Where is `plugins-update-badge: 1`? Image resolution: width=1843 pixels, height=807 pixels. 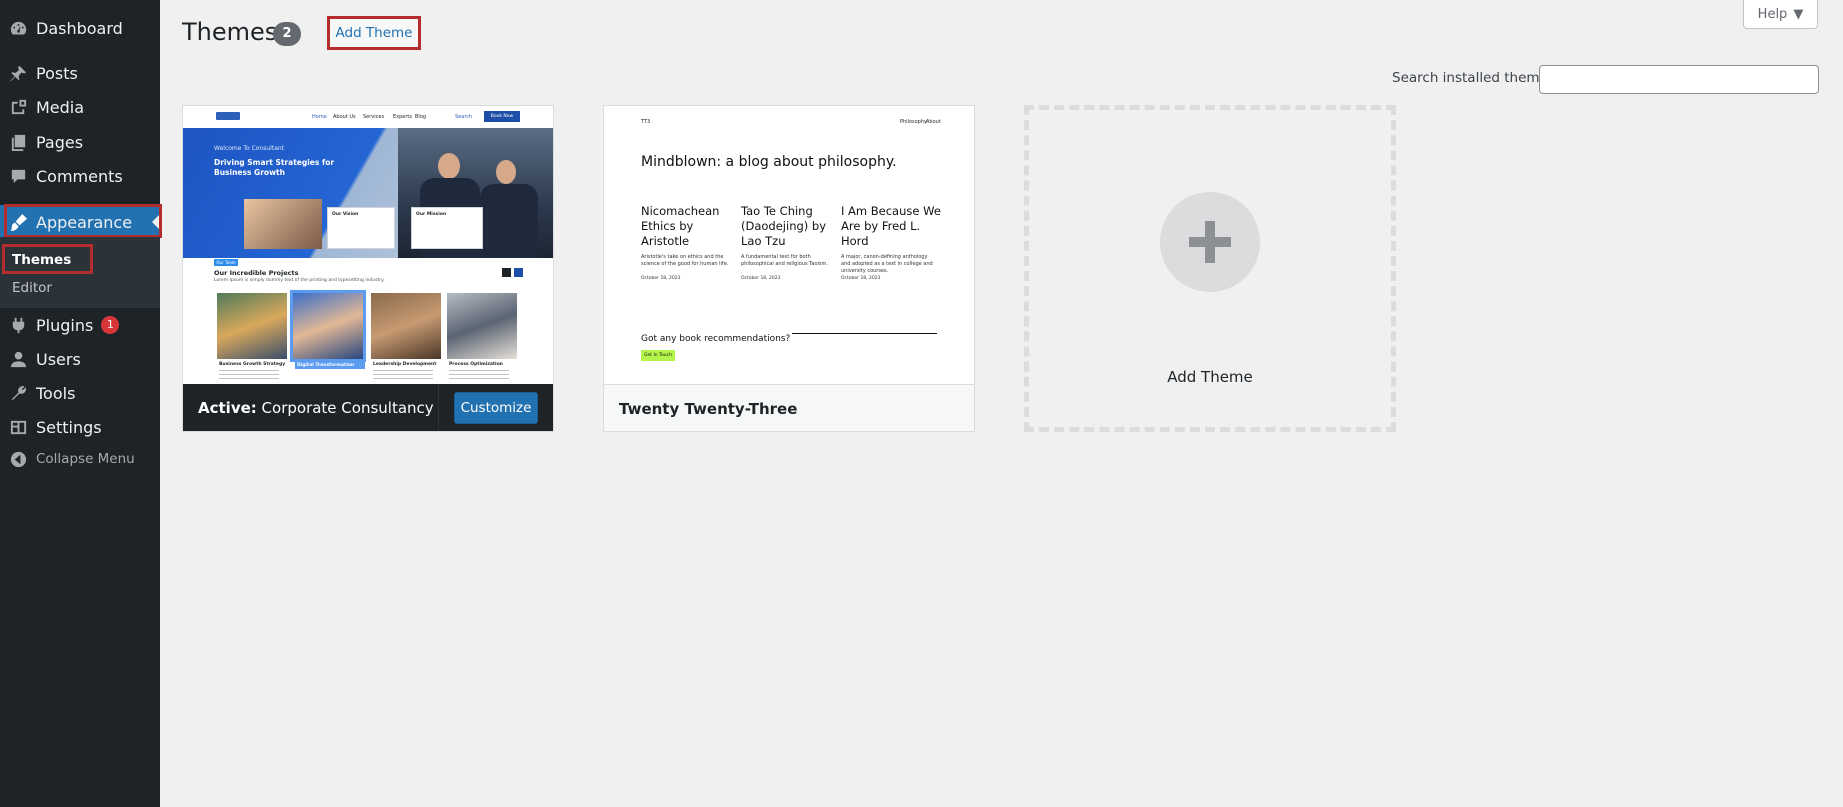
plugins-update-badge: 1 is located at coordinates (110, 325).